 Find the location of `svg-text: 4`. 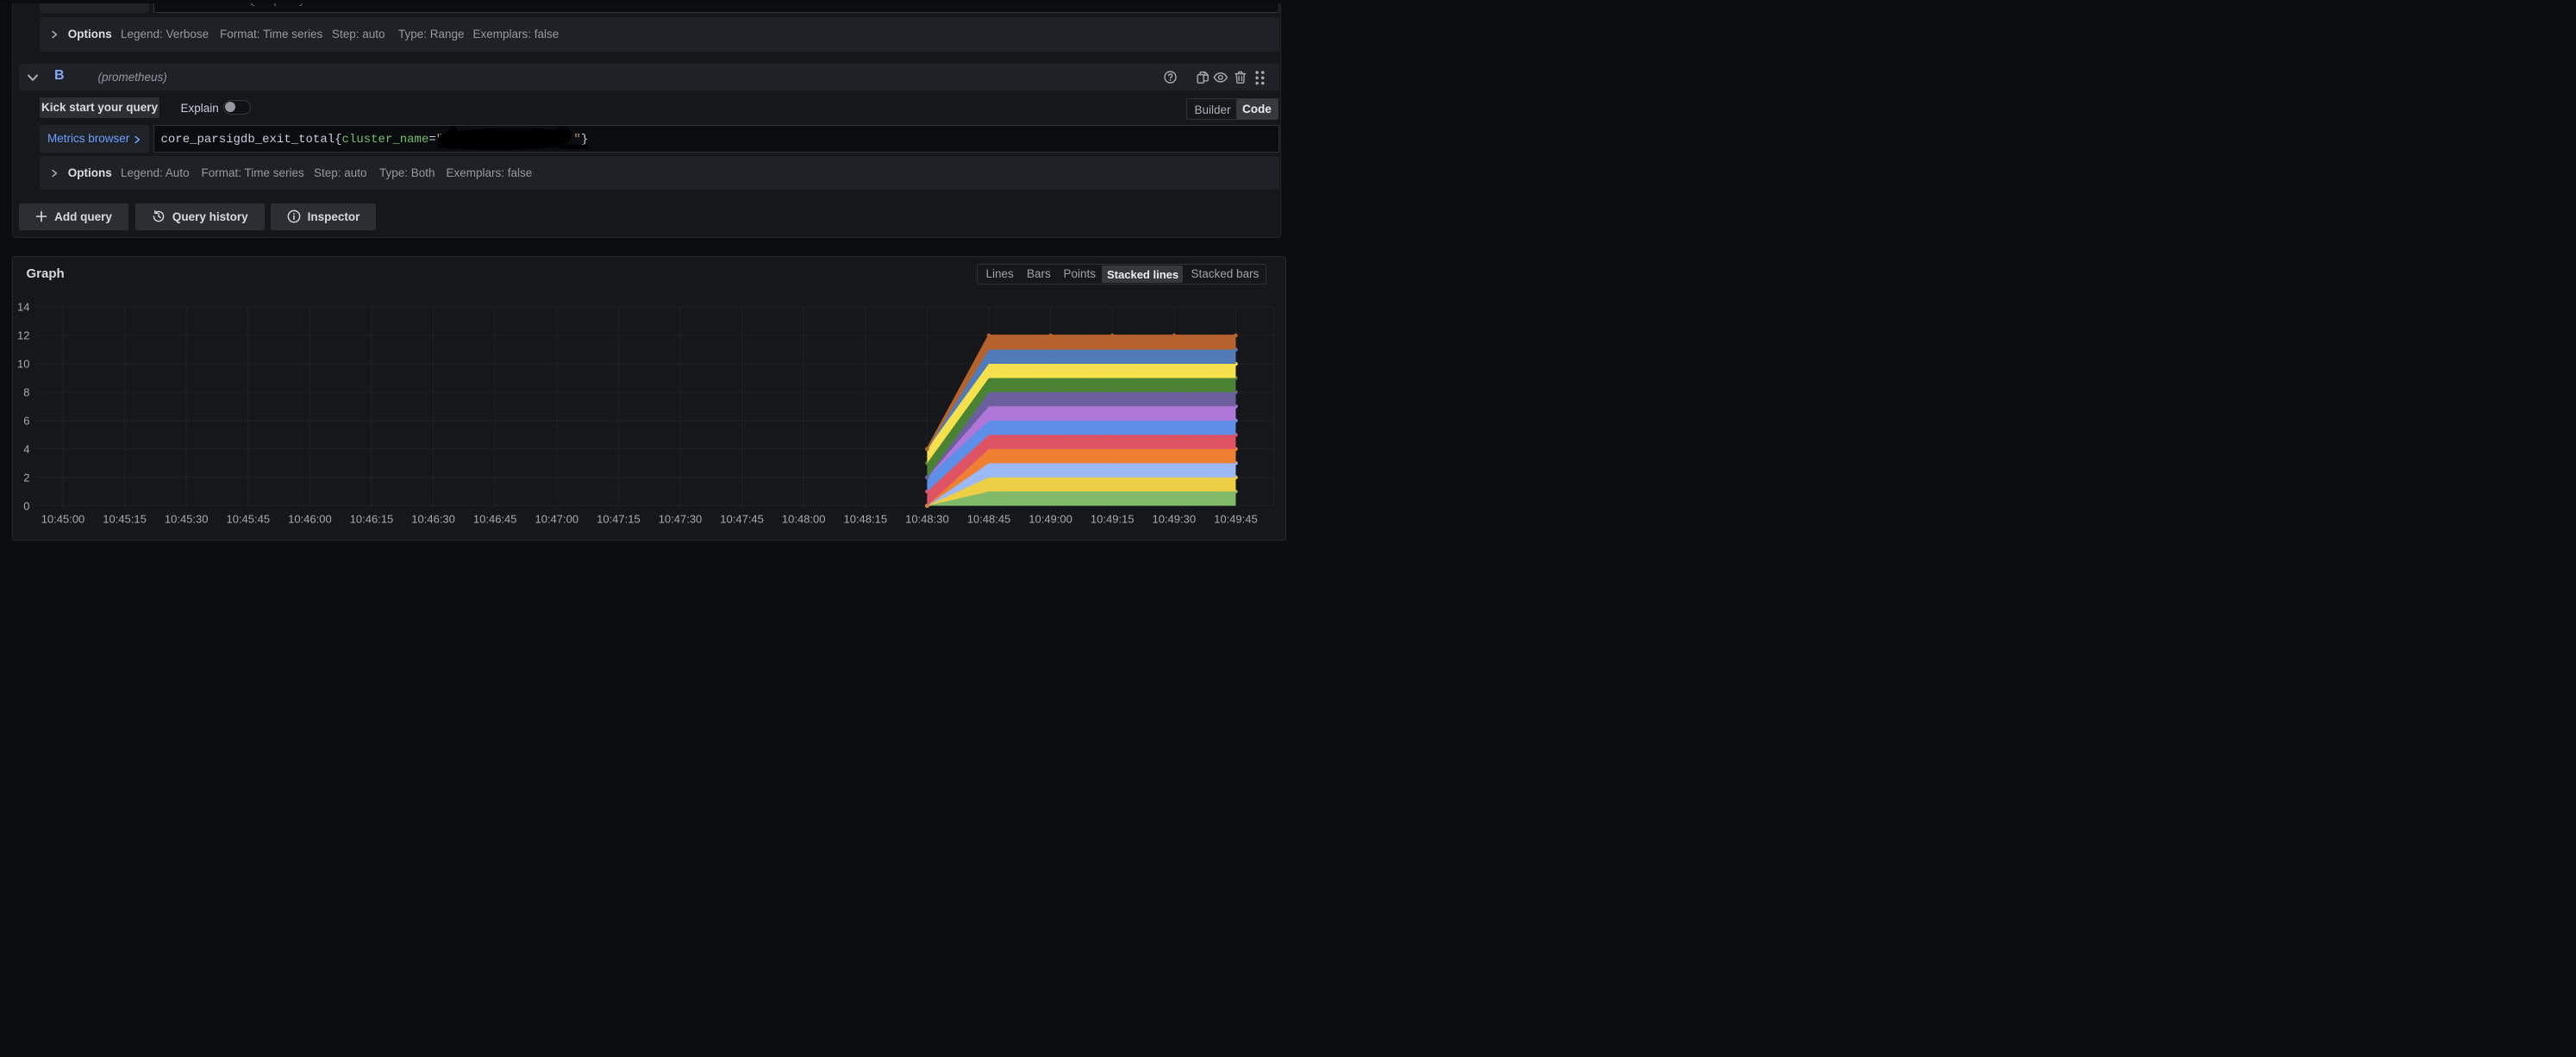

svg-text: 4 is located at coordinates (26, 448).